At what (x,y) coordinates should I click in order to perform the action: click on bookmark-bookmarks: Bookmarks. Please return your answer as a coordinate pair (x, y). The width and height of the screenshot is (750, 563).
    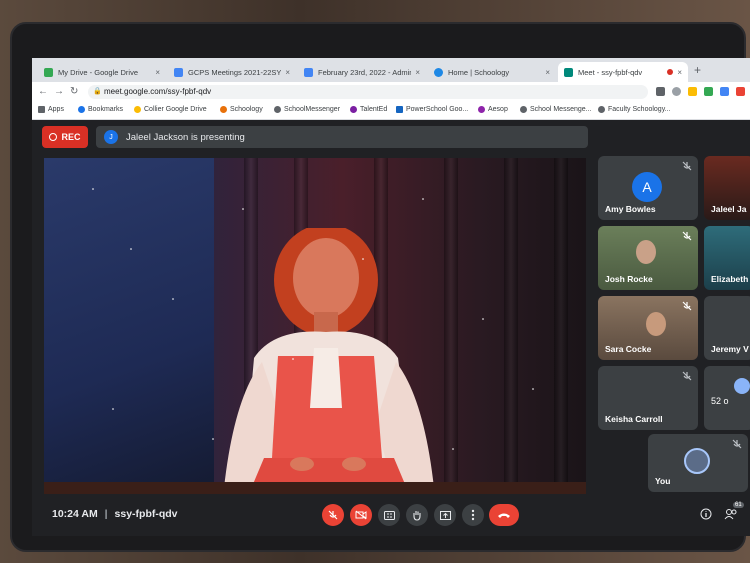
    Looking at the image, I should click on (100, 109).